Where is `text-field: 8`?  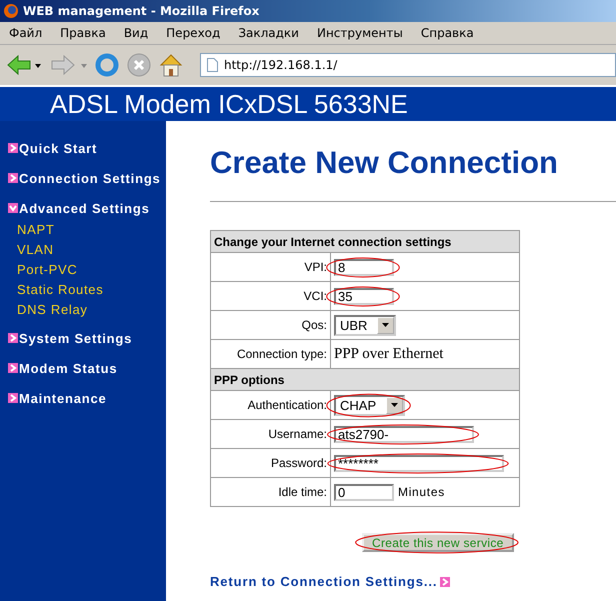 text-field: 8 is located at coordinates (364, 267).